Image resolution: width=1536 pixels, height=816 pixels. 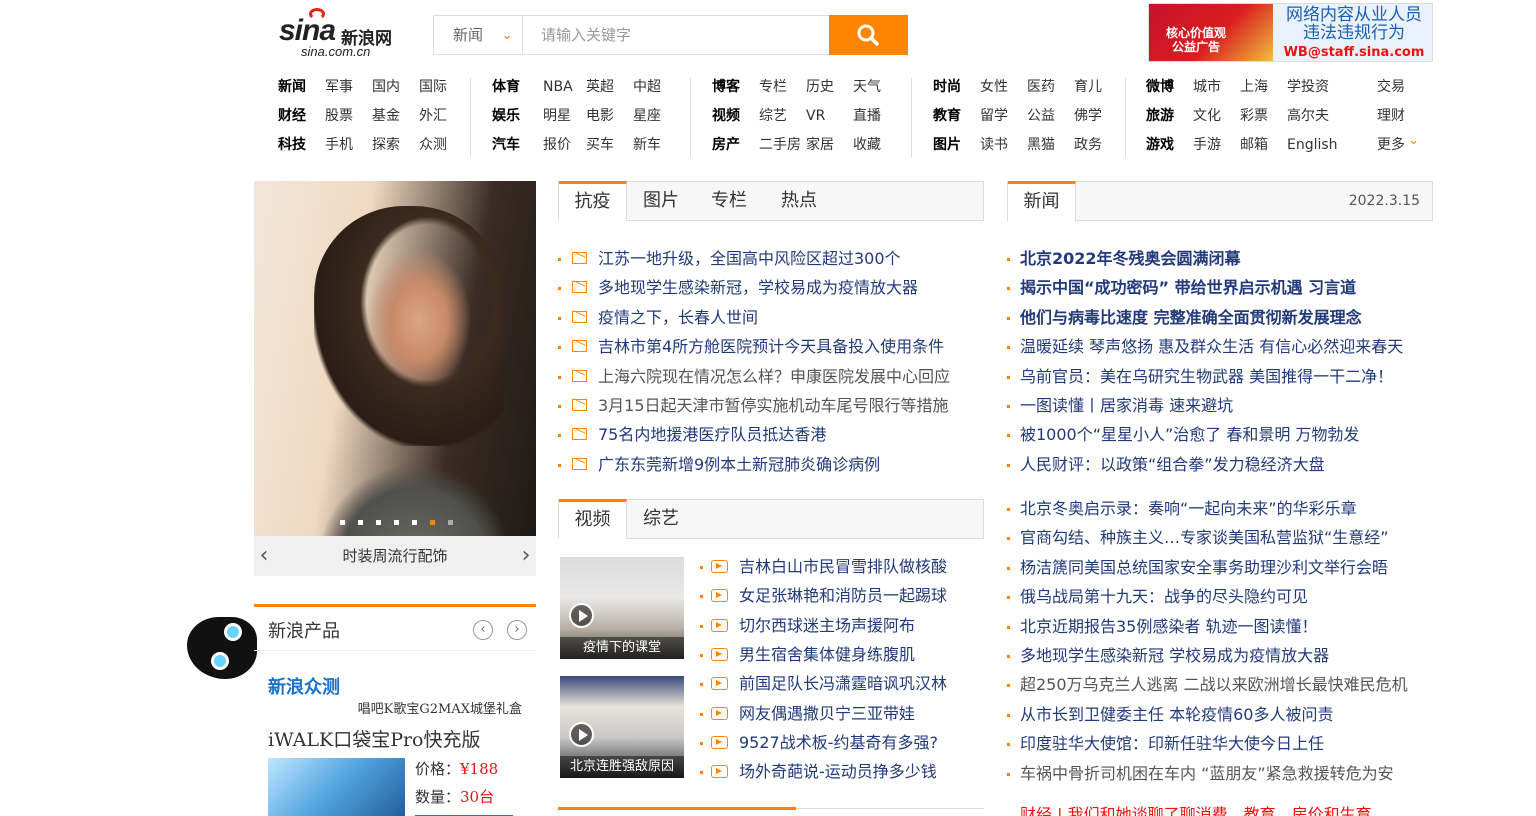 I want to click on nav-link: 汽车, so click(x=506, y=145).